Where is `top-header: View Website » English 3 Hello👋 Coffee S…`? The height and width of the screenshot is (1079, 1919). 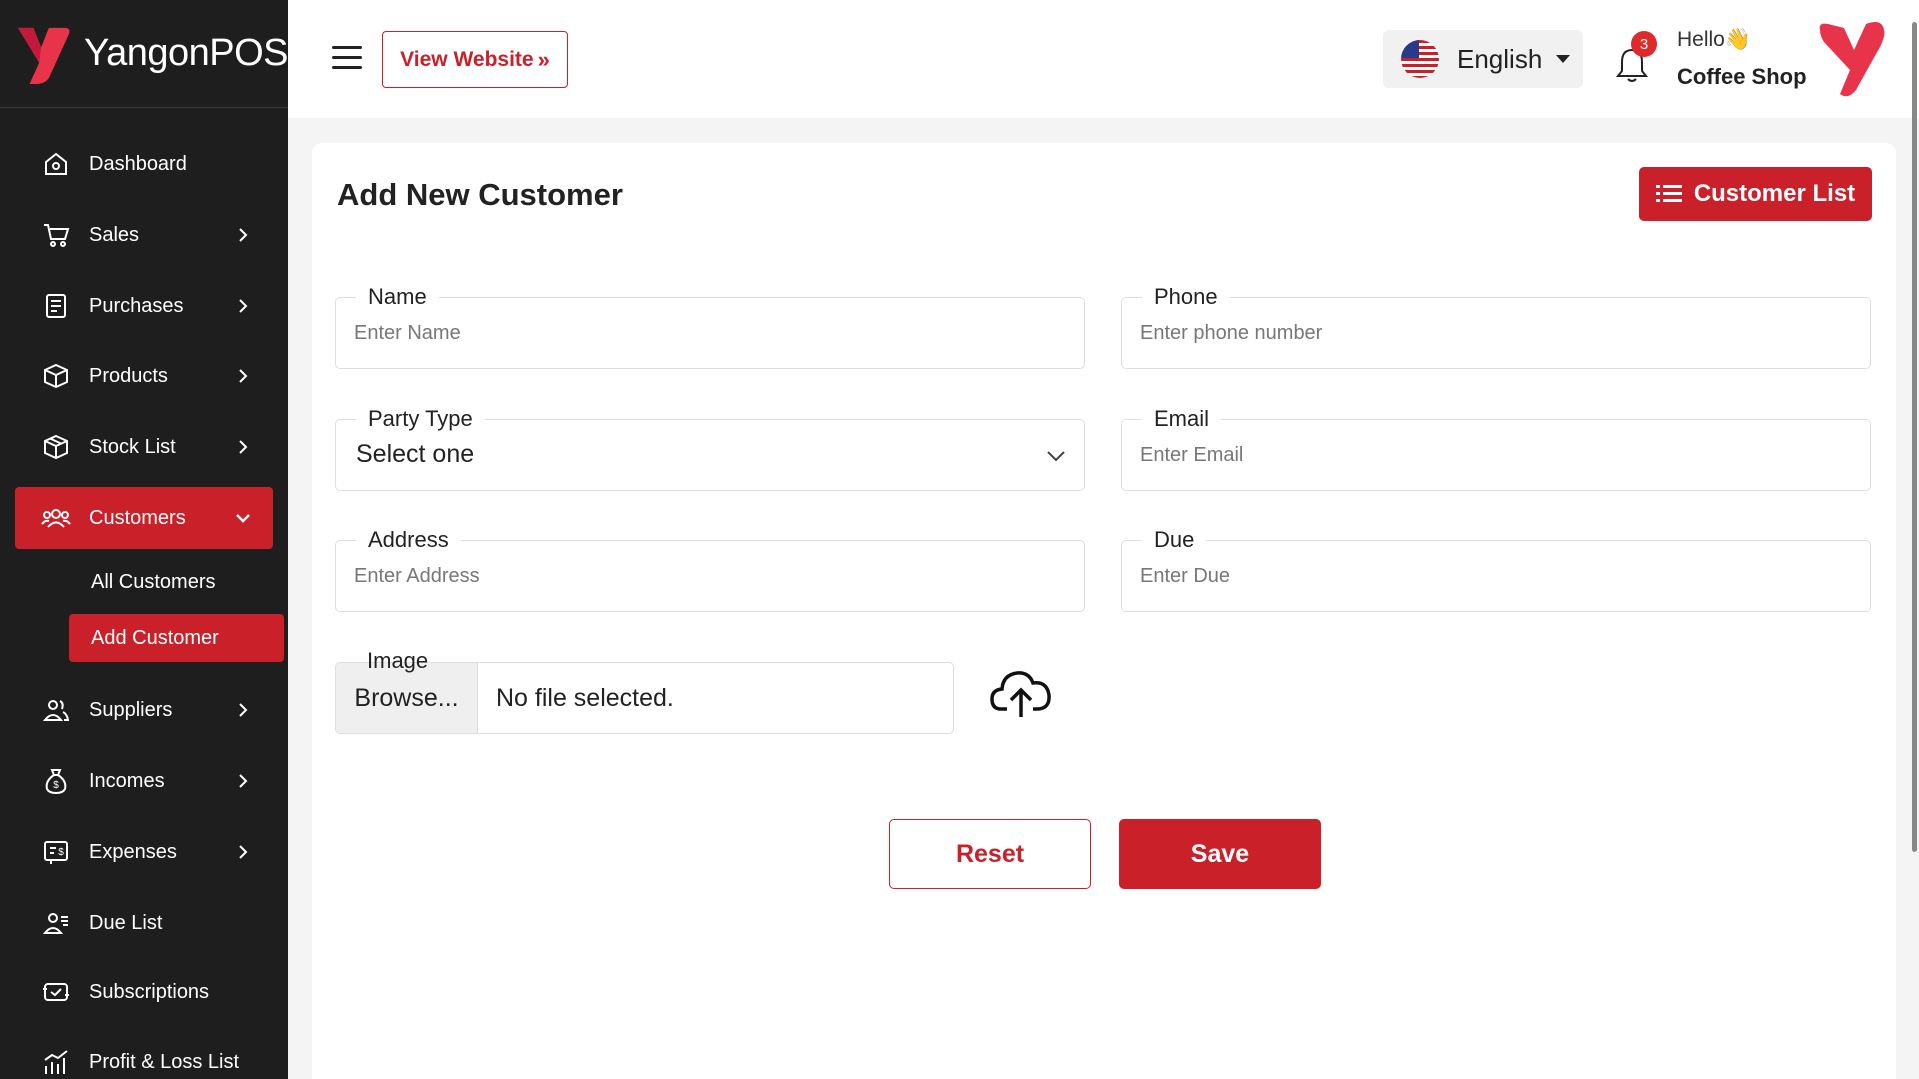 top-header: View Website » English 3 Hello👋 Coffee S… is located at coordinates (1103, 59).